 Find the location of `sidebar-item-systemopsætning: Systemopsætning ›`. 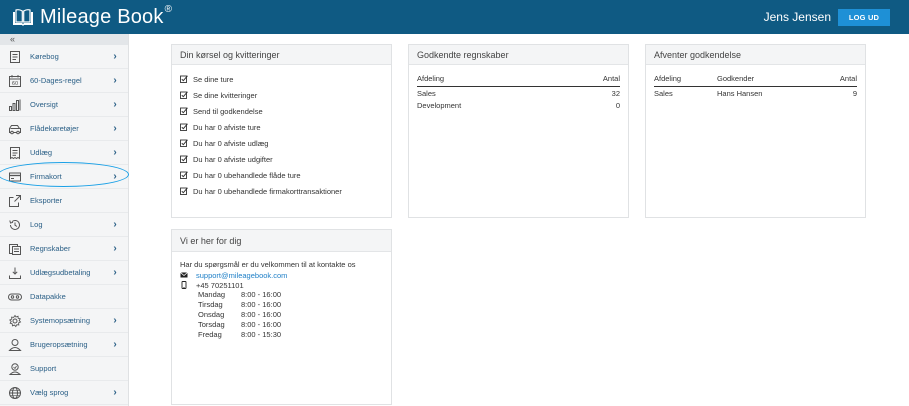

sidebar-item-systemopsætning: Systemopsætning › is located at coordinates (64, 321).